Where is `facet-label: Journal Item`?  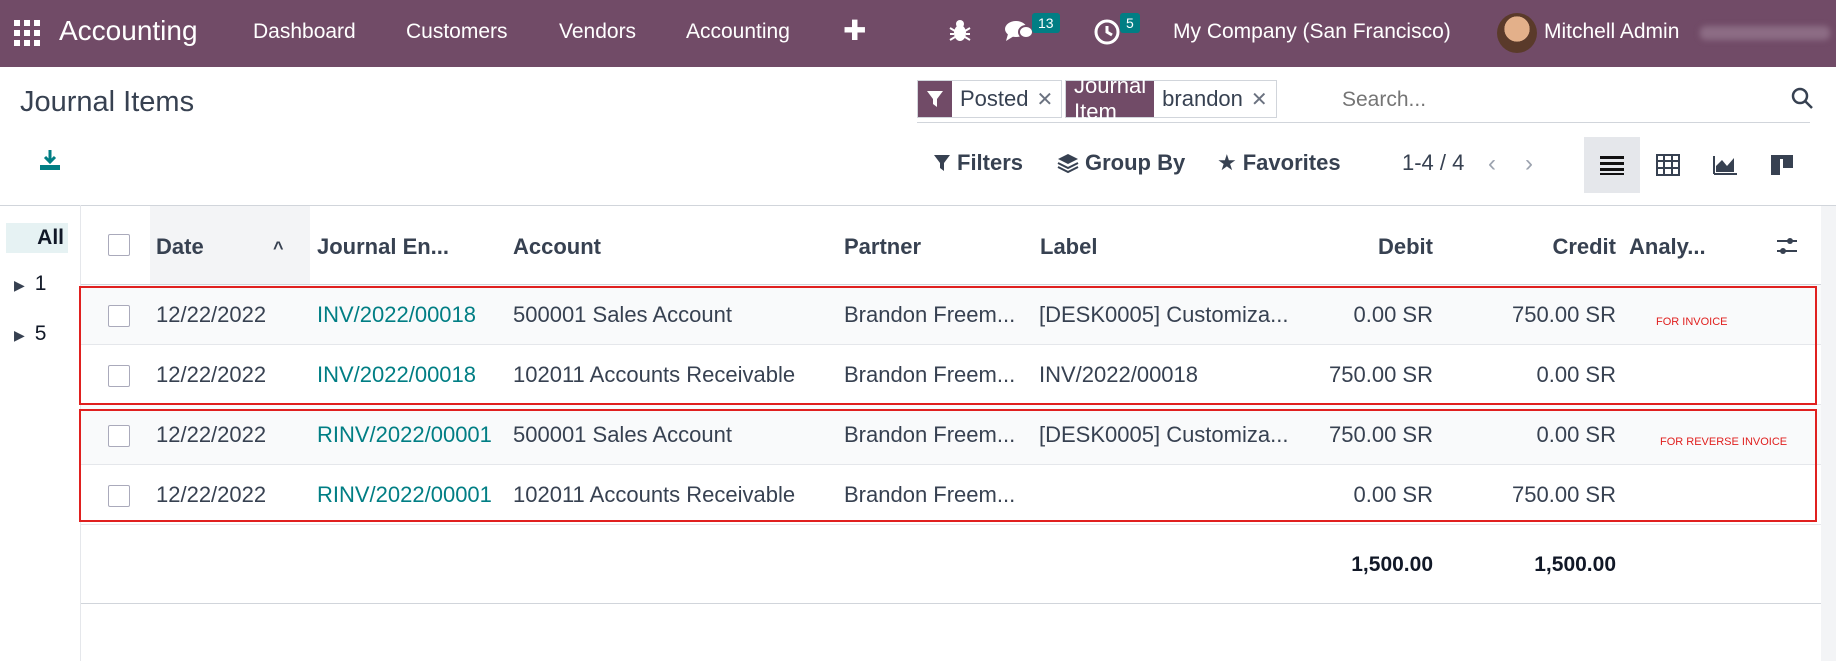 facet-label: Journal Item is located at coordinates (1110, 98).